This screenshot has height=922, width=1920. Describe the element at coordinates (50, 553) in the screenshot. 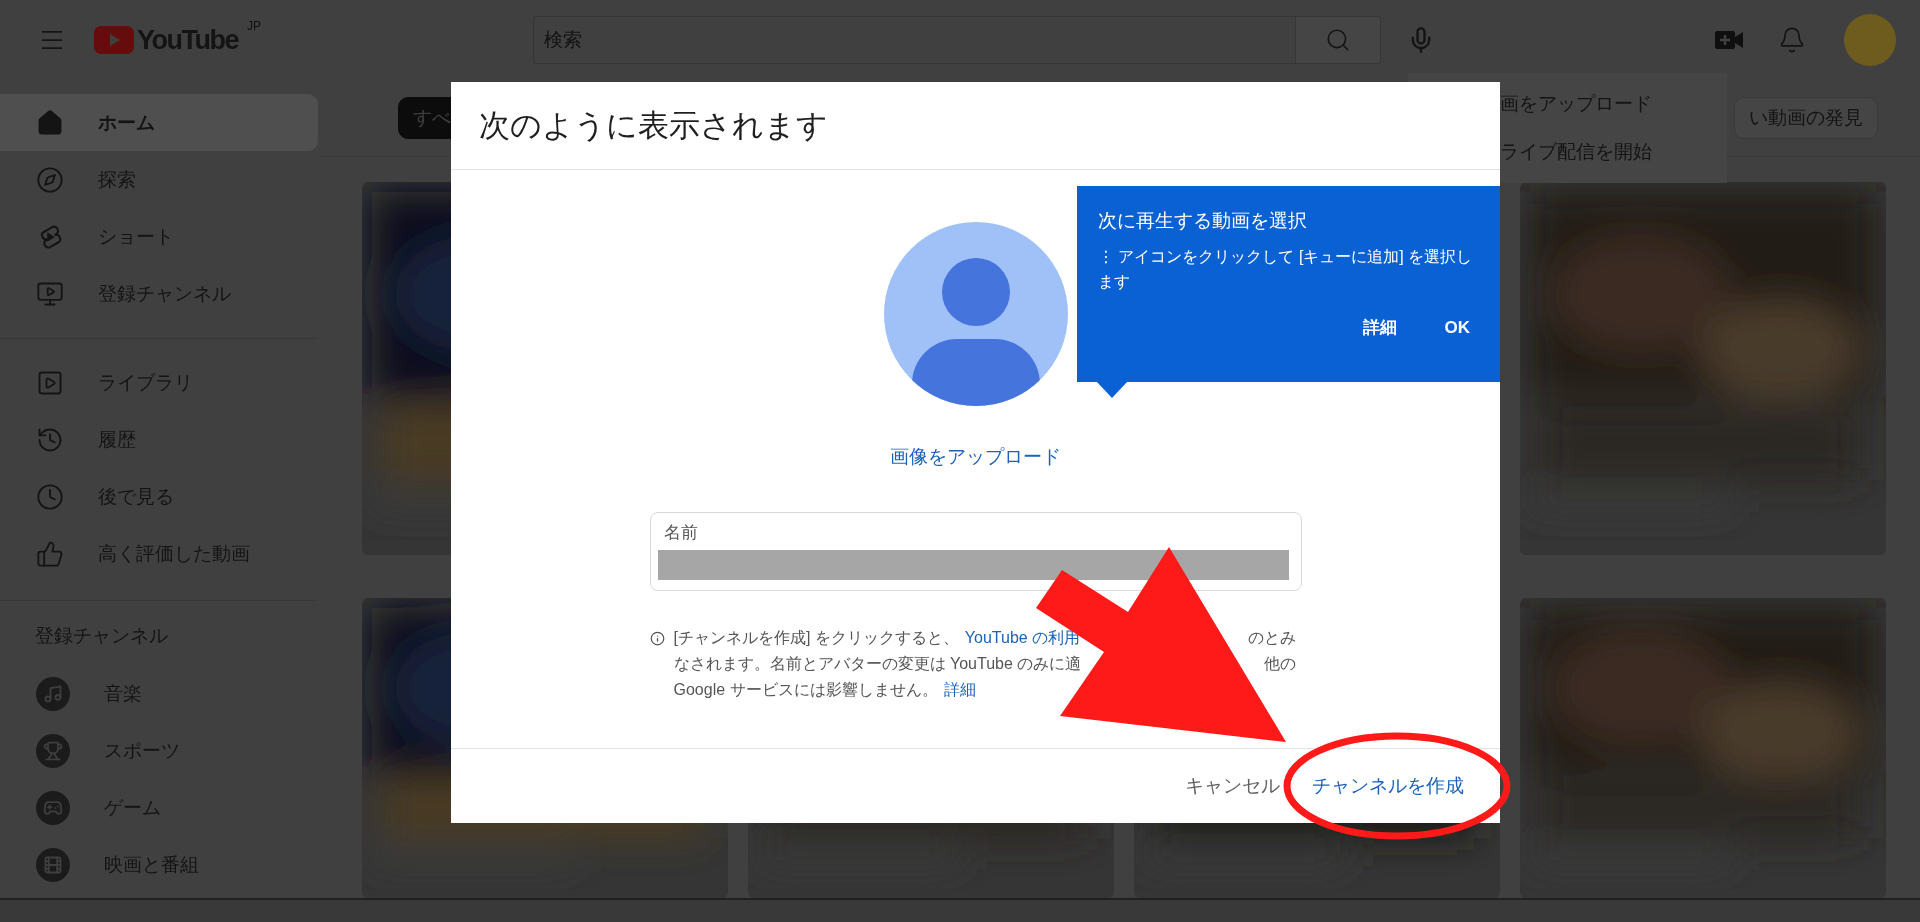

I see `thumbs-up-icon` at that location.